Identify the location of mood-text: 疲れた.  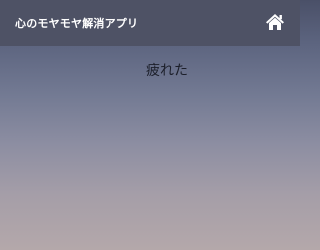
(167, 71).